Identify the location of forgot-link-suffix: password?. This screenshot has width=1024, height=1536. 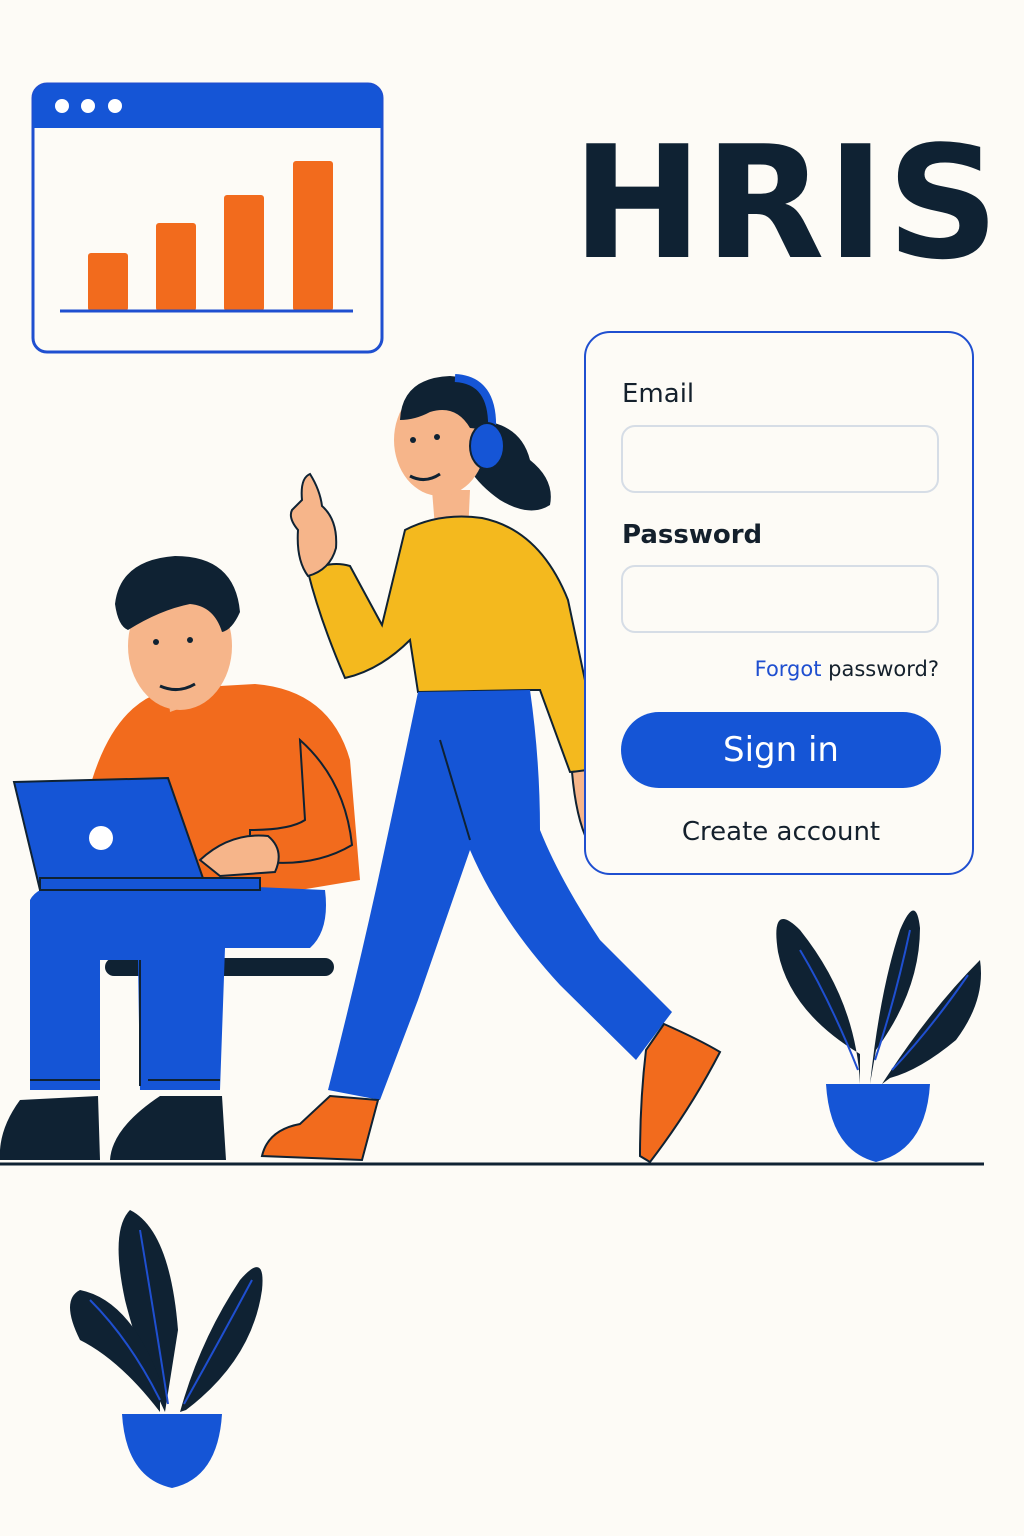
(880, 669).